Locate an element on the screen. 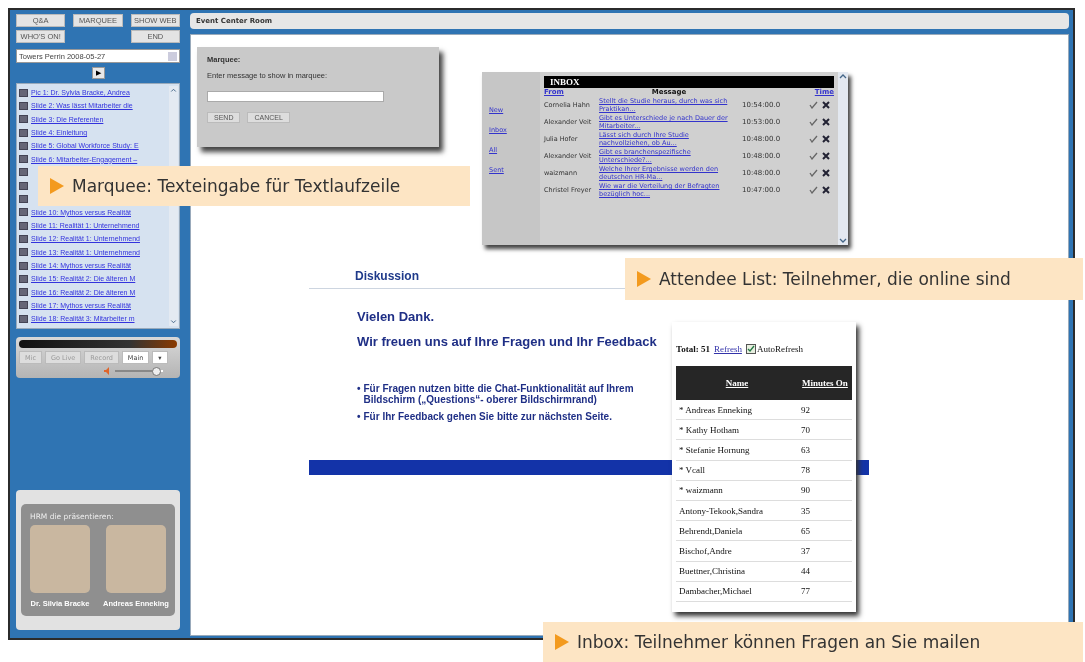 Image resolution: width=1085 pixels, height=662 pixels. scrollbar is located at coordinates (843, 158).